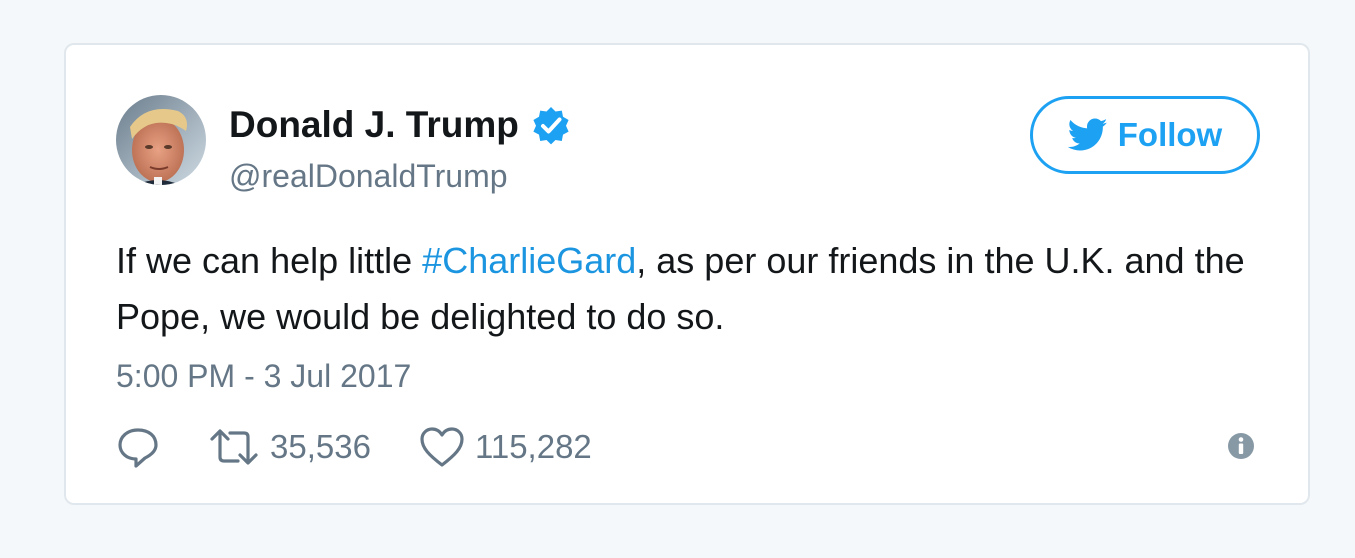 The width and height of the screenshot is (1355, 558). I want to click on retweet-icon, so click(234, 447).